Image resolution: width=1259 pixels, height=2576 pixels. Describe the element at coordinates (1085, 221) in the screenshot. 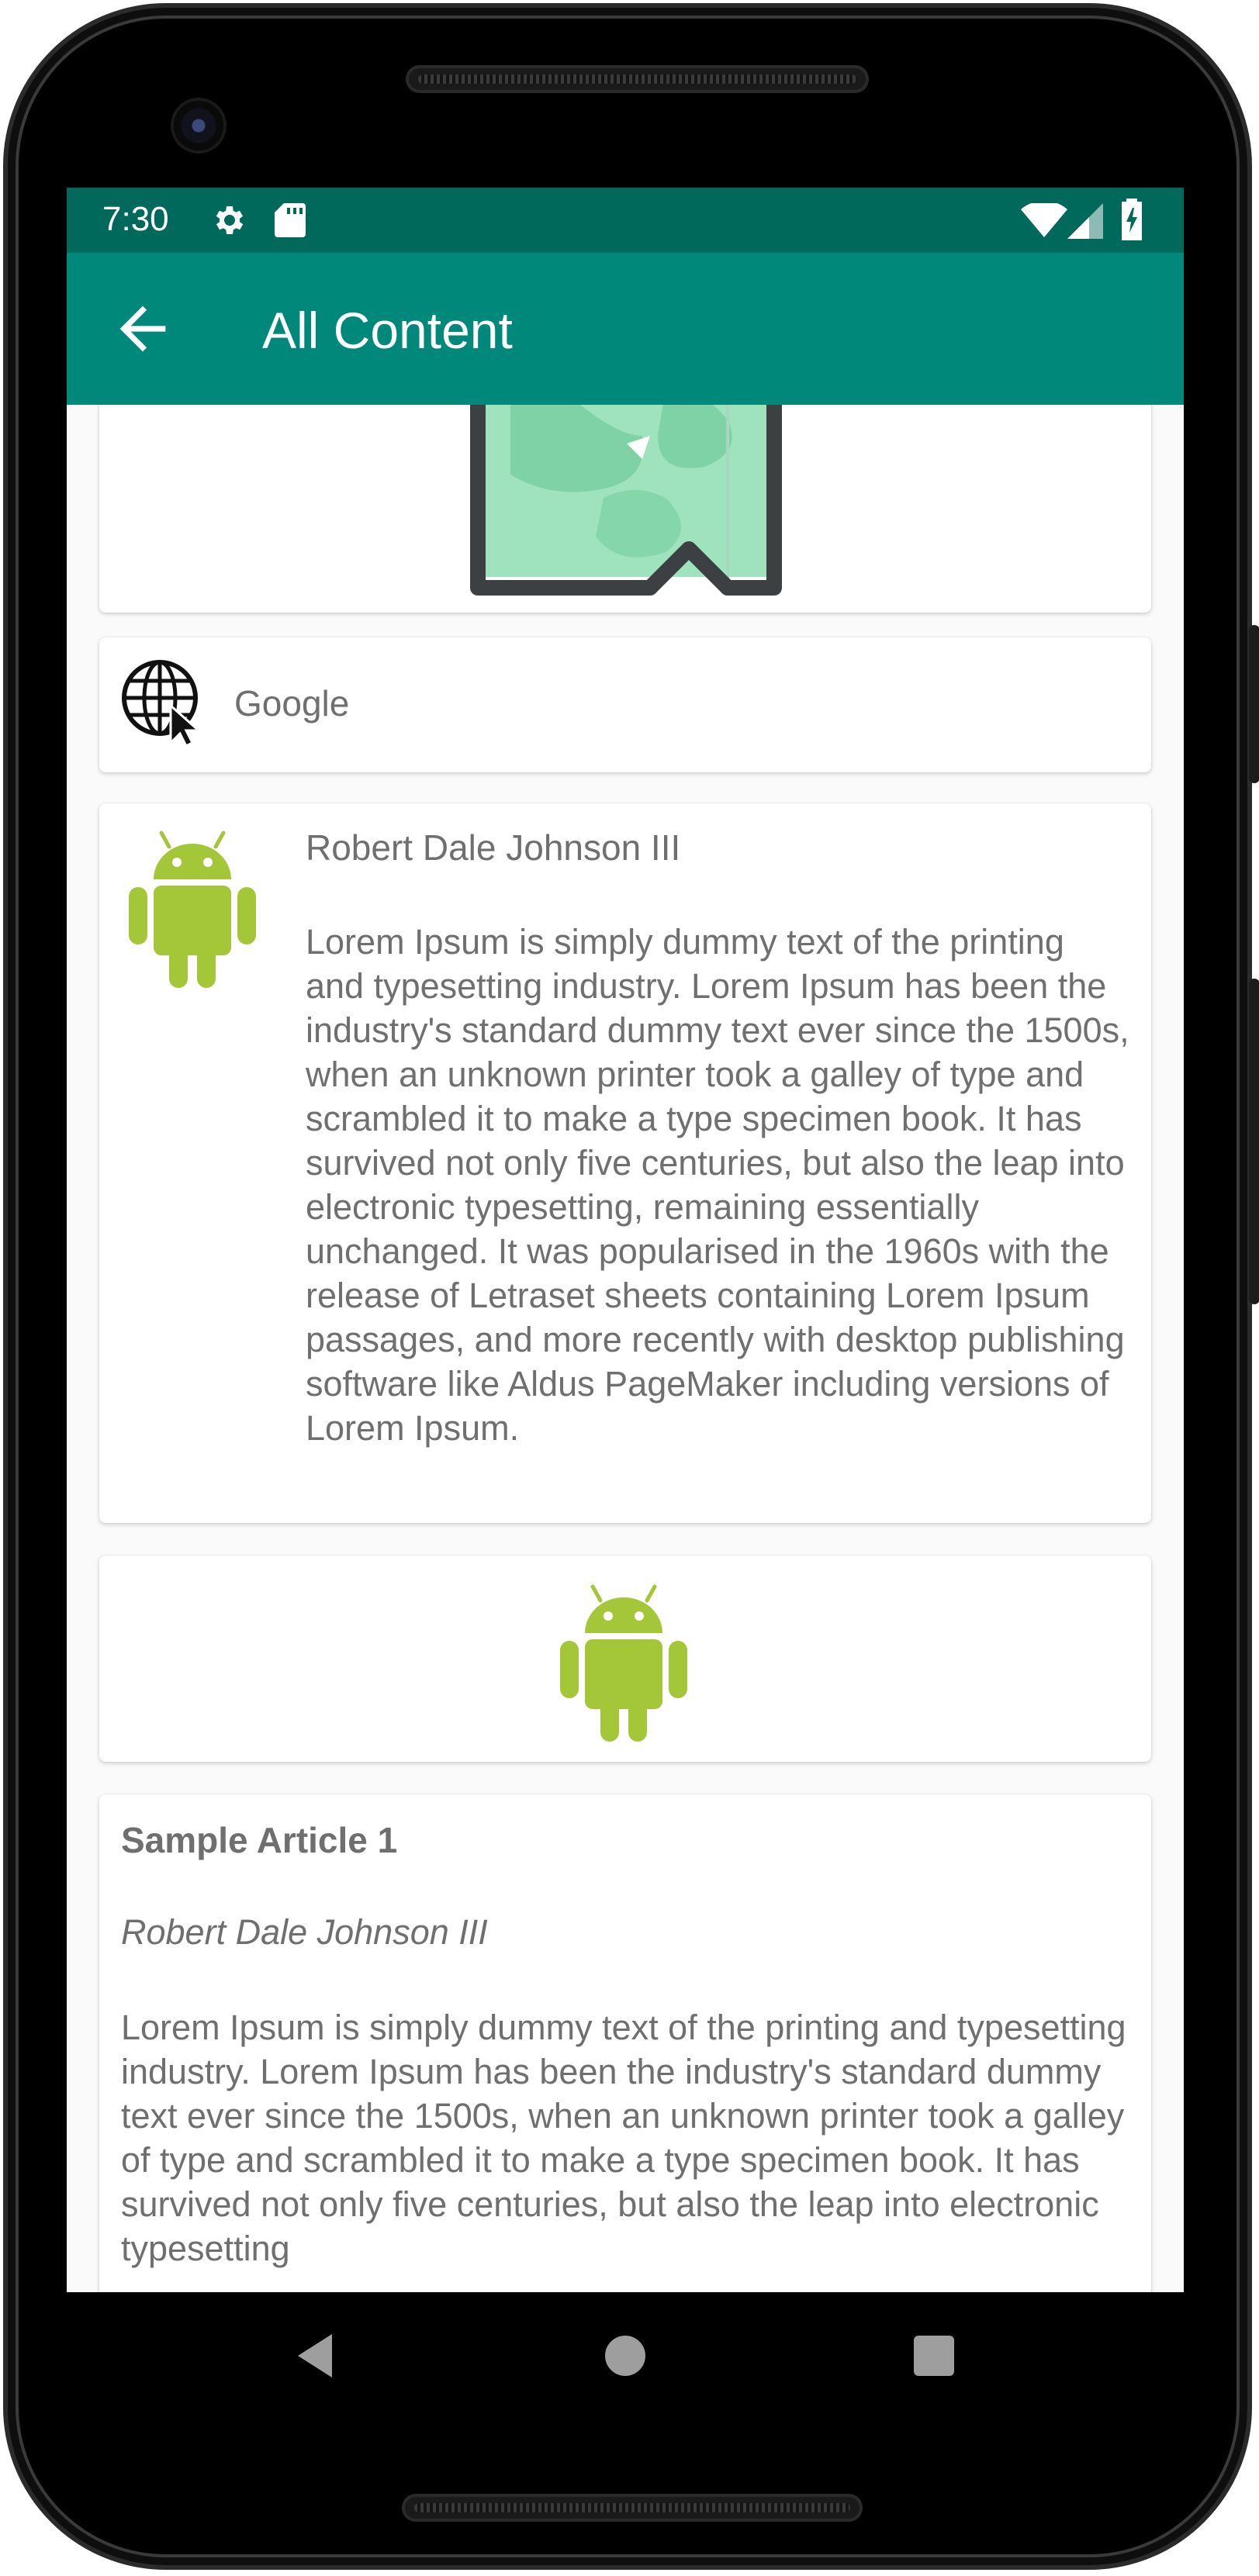

I see `signal-icon` at that location.